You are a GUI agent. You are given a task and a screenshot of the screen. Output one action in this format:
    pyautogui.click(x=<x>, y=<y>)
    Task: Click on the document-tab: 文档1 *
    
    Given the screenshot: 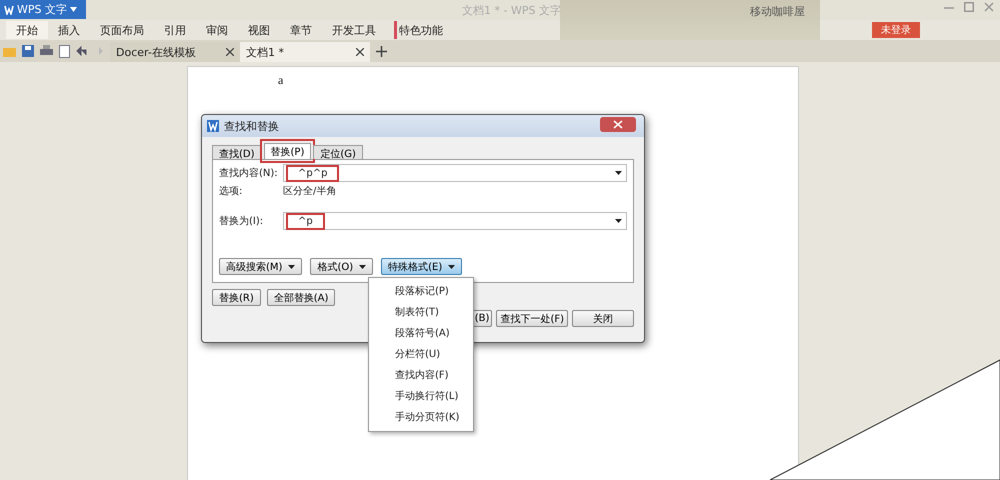 What is the action you would take?
    pyautogui.click(x=305, y=52)
    